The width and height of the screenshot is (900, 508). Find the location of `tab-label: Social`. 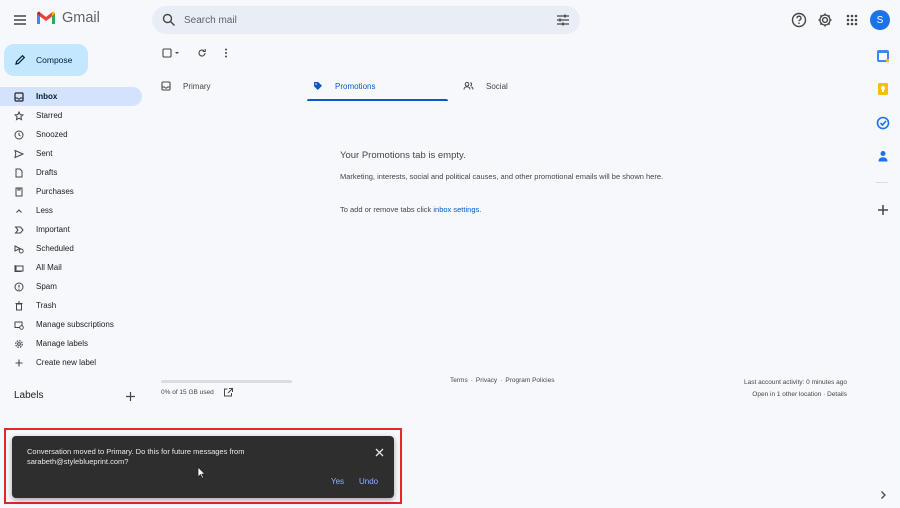

tab-label: Social is located at coordinates (497, 86).